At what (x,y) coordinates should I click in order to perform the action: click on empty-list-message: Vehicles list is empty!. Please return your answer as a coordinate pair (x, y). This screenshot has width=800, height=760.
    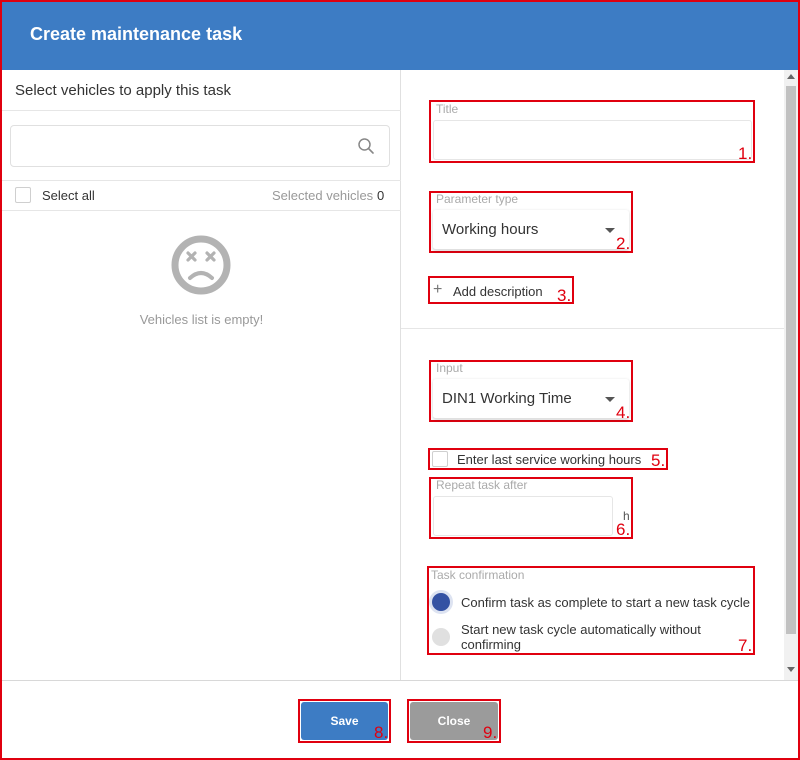
    Looking at the image, I should click on (201, 319).